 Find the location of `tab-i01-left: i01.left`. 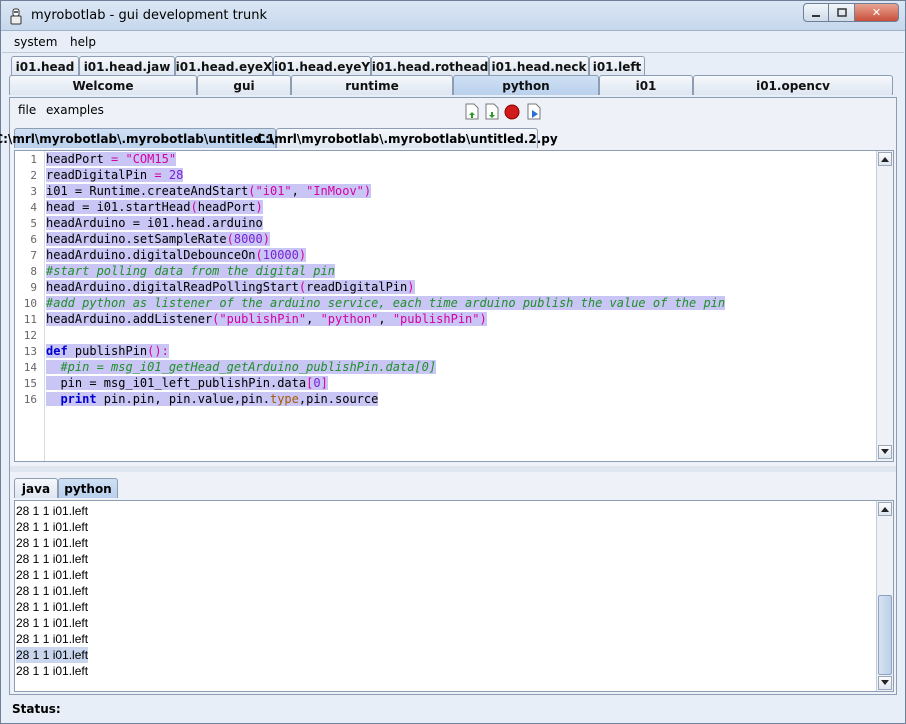

tab-i01-left: i01.left is located at coordinates (617, 66).